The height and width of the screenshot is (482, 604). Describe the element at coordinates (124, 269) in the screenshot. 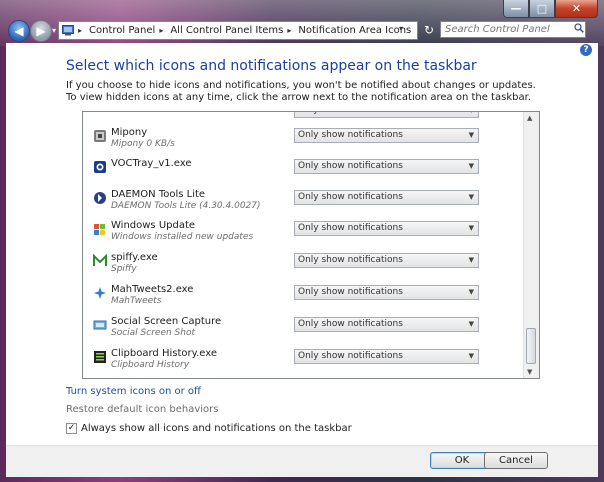

I see `icon-status: Spiffy` at that location.